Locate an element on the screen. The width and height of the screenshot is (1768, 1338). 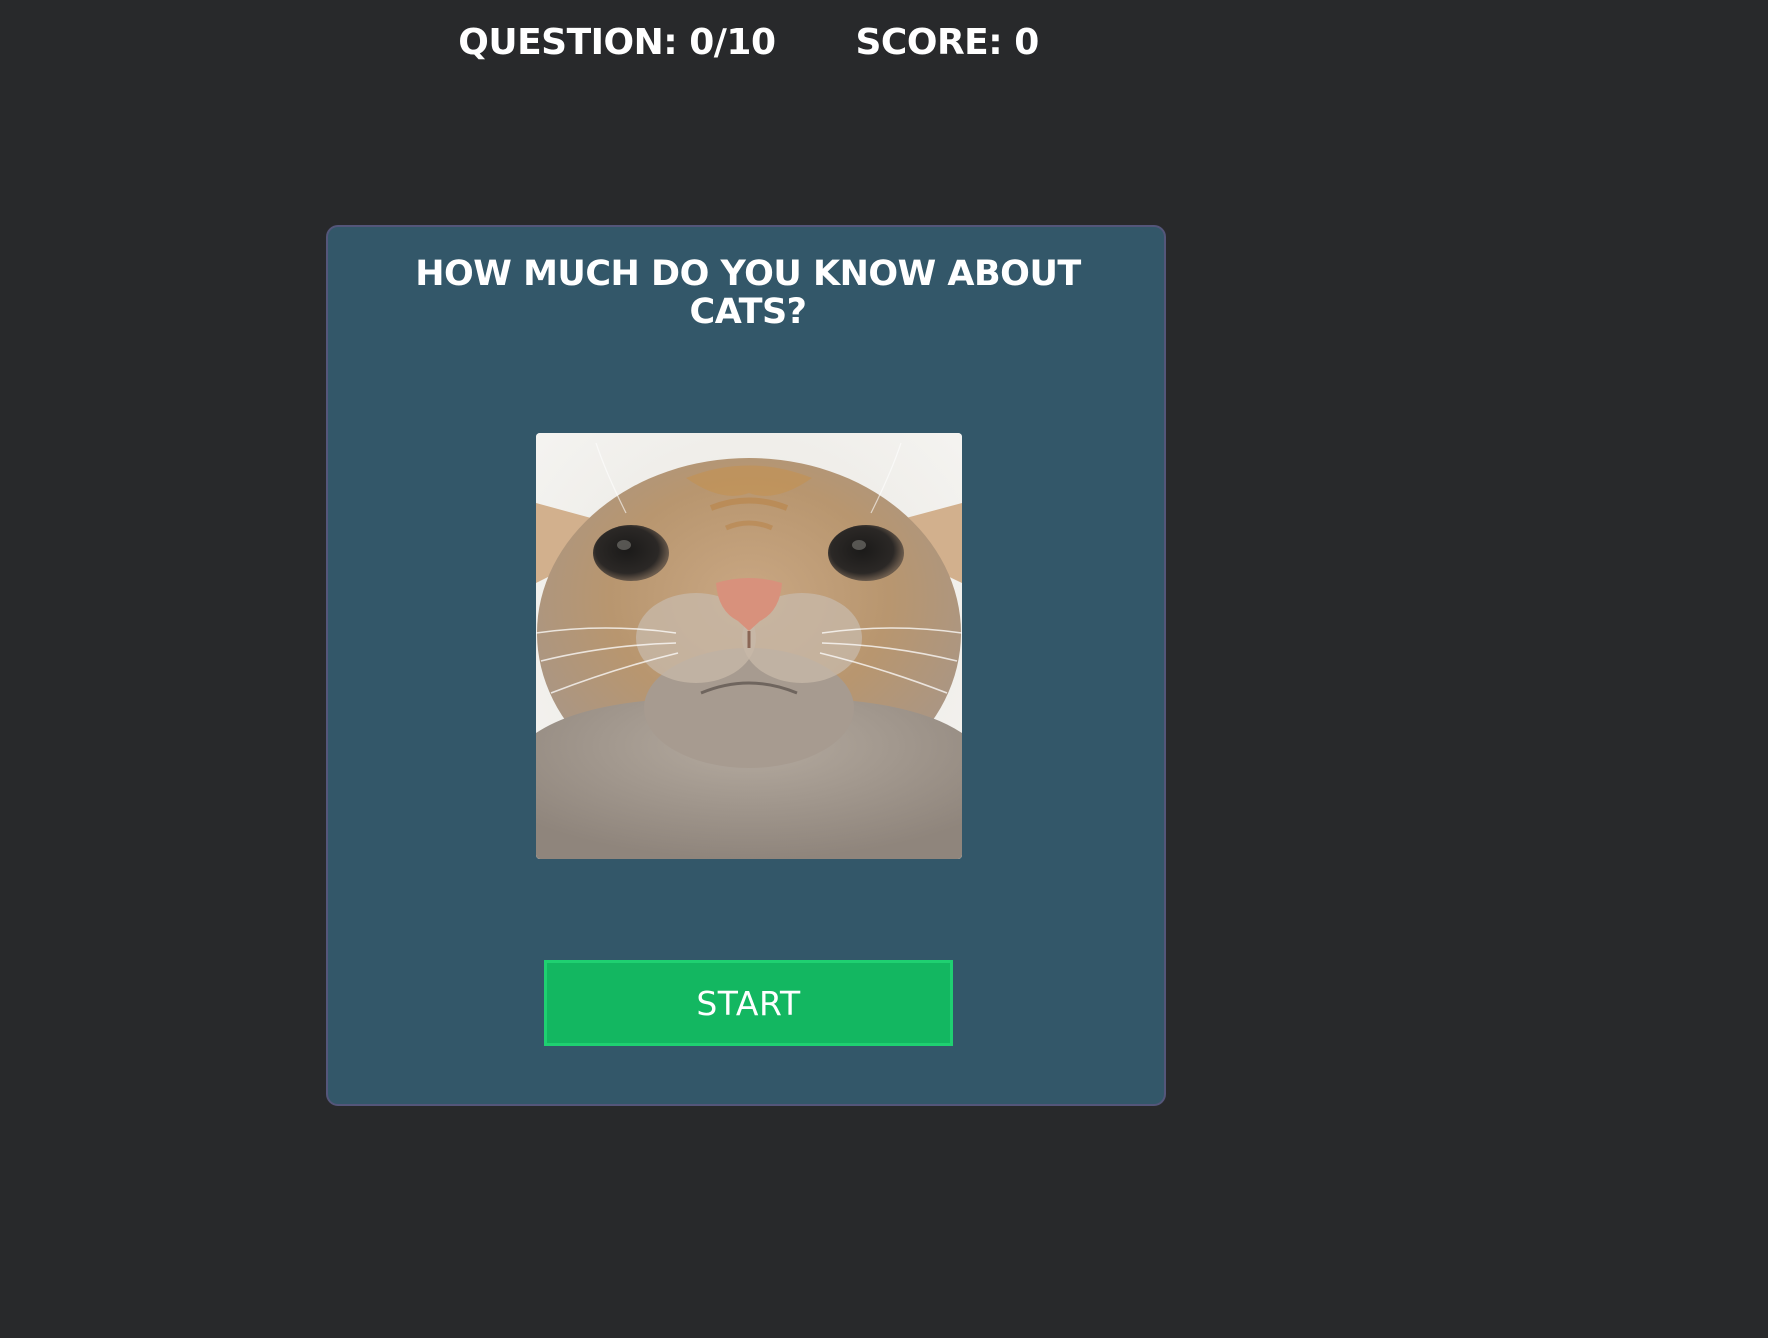
question-counter: QUESTION: 0/10 is located at coordinates (617, 42).